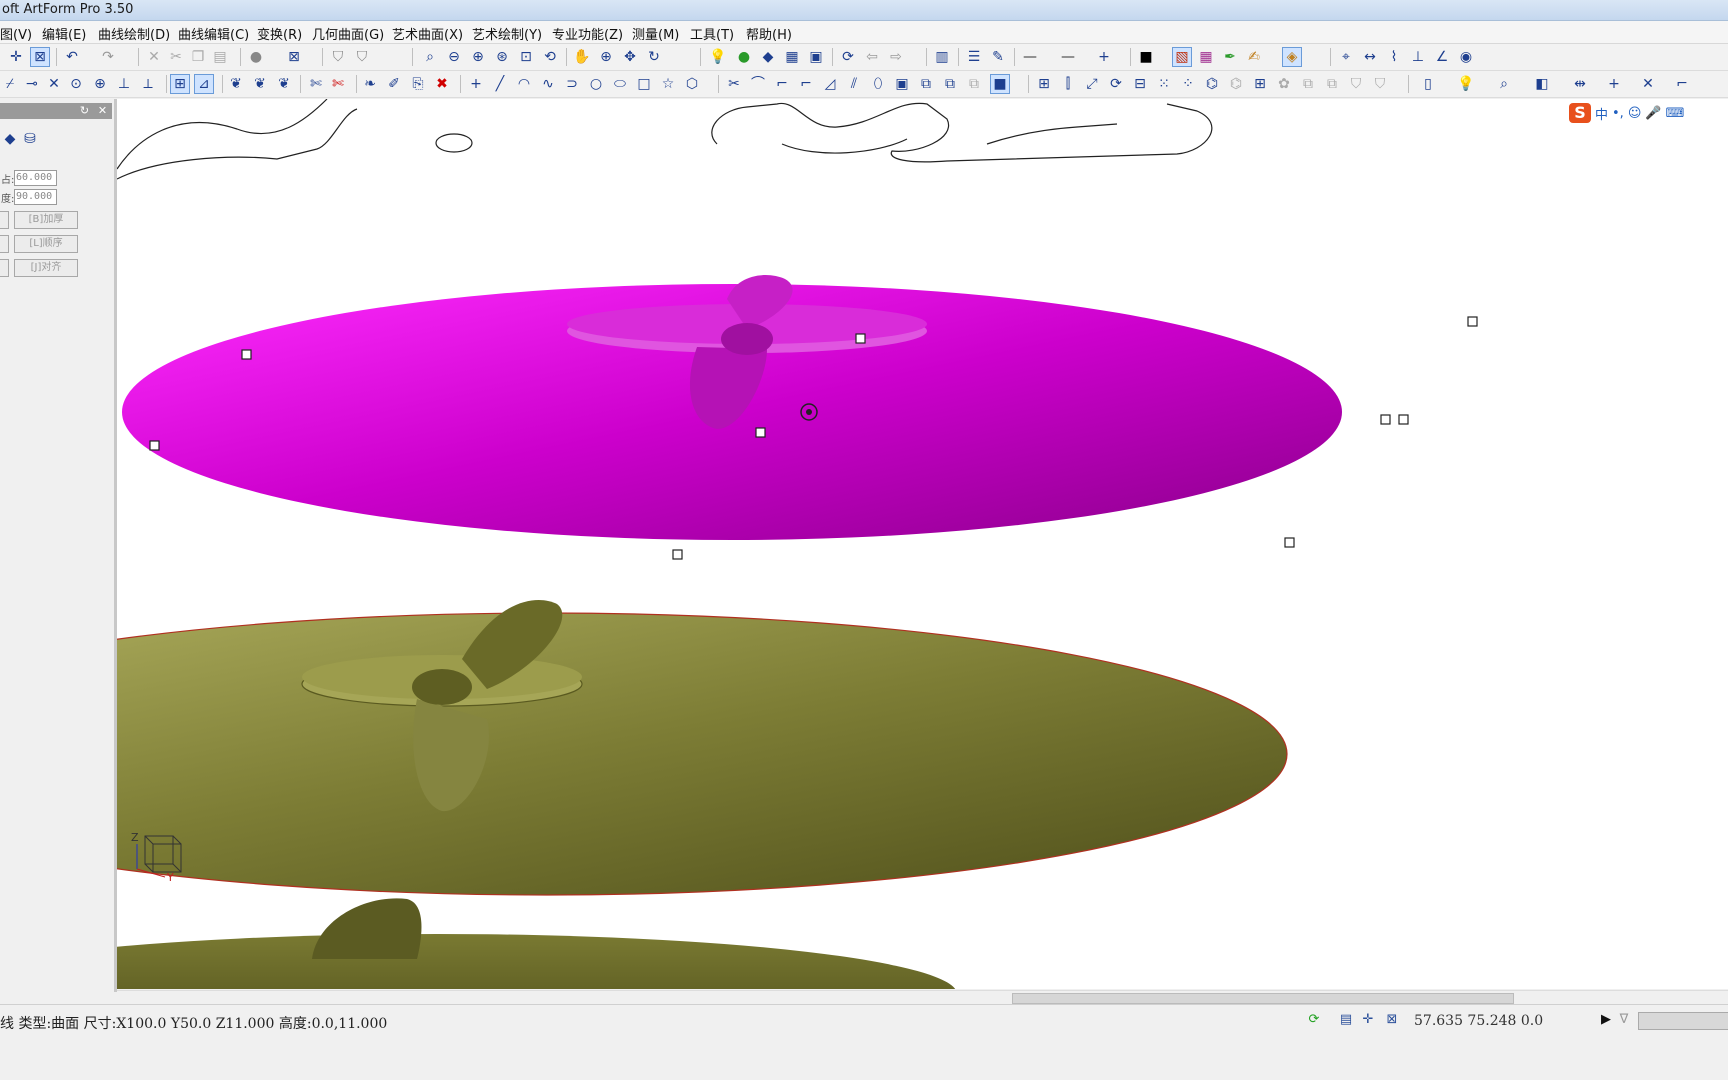  What do you see at coordinates (1380, 84) in the screenshot?
I see `bucket2-icon: ⛉` at bounding box center [1380, 84].